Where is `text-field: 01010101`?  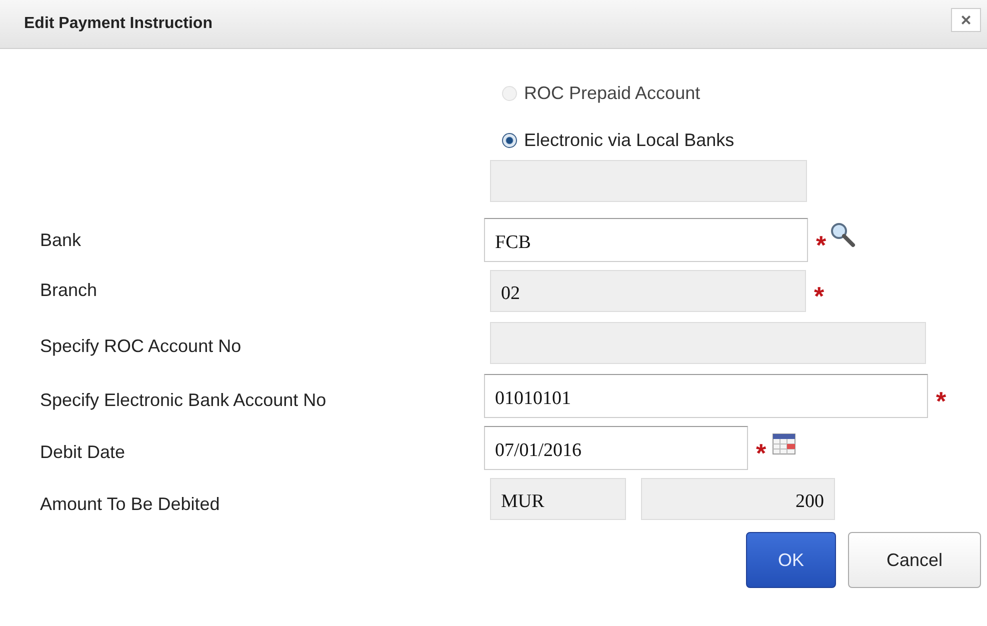
text-field: 01010101 is located at coordinates (706, 396).